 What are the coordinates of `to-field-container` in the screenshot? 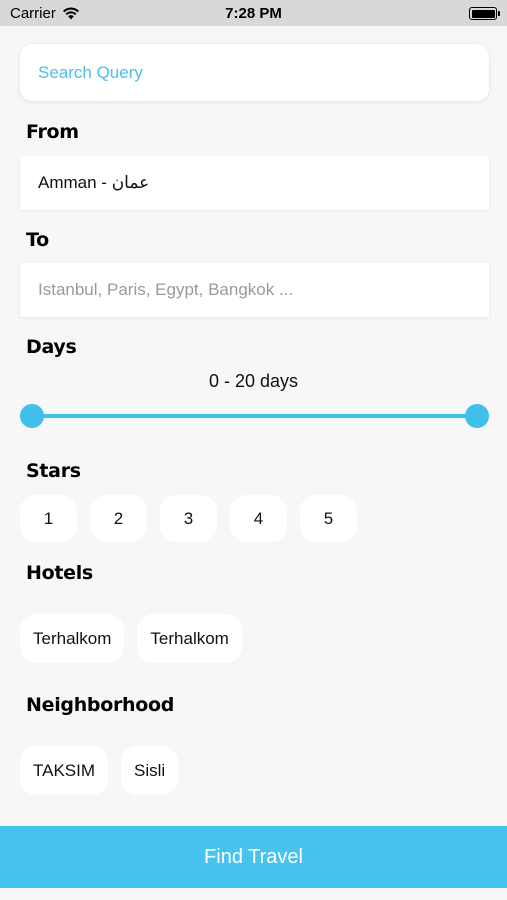 It's located at (254, 290).